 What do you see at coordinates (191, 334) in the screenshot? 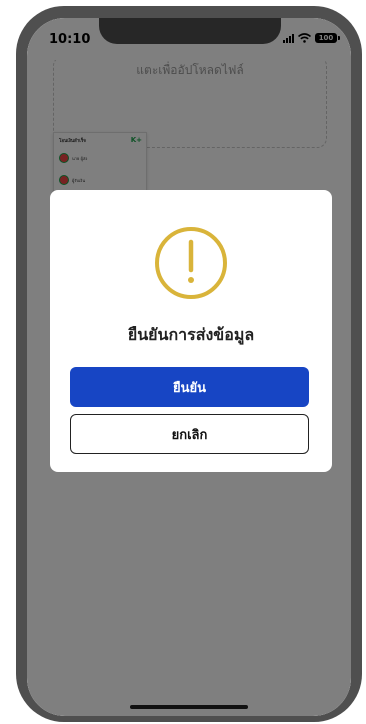
I see `dialog-title: ยืนยันการส่งข้อมูล` at bounding box center [191, 334].